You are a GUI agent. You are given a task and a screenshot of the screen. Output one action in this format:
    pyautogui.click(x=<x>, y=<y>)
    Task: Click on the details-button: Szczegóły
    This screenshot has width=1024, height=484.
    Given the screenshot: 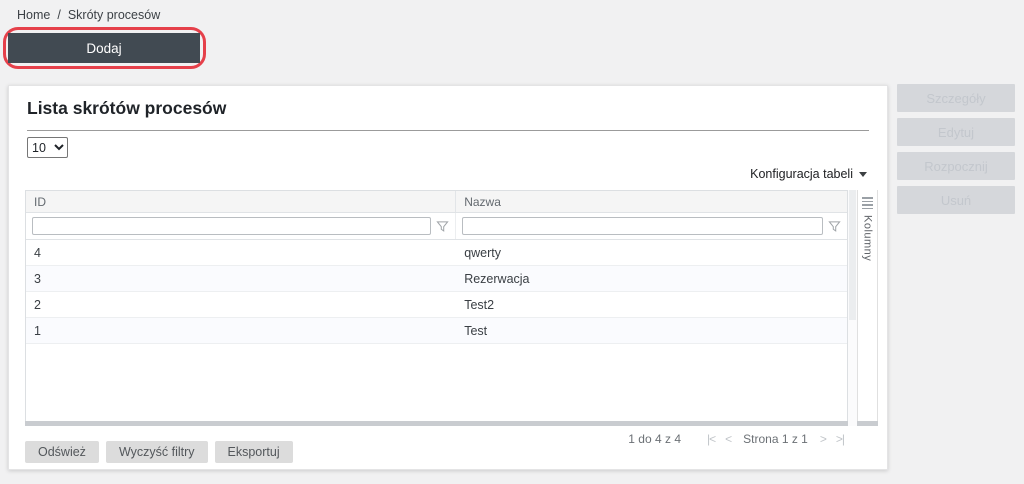 What is the action you would take?
    pyautogui.click(x=956, y=98)
    